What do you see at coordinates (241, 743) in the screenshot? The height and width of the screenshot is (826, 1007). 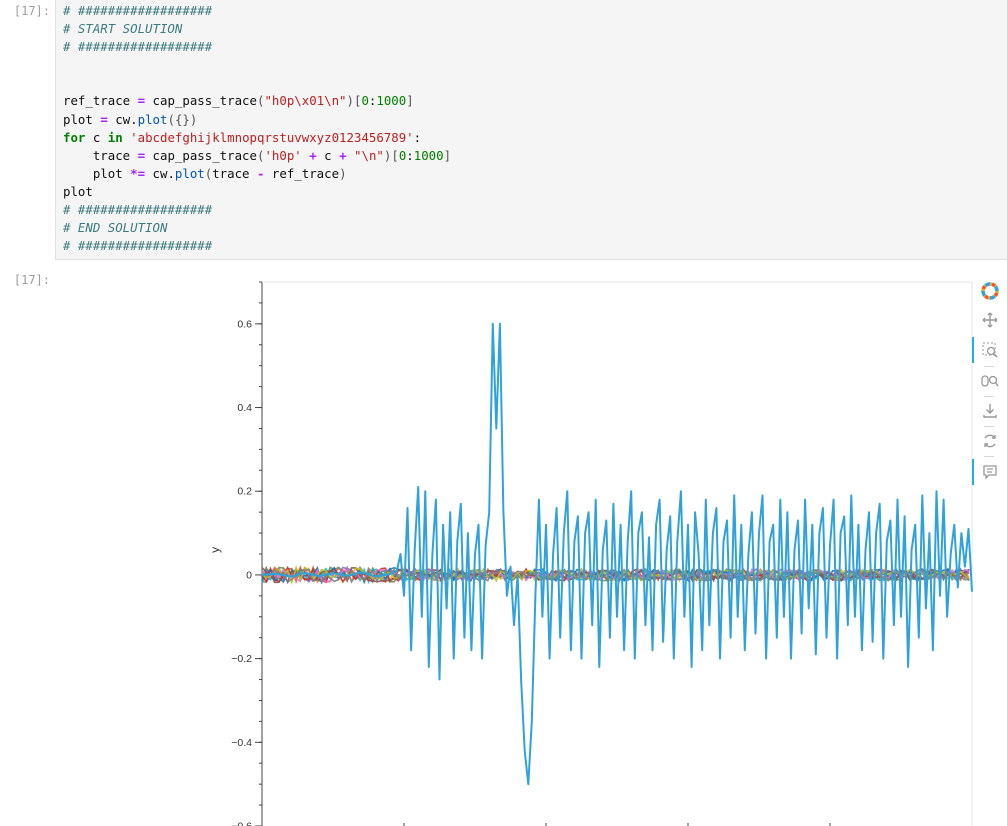 I see `y-tick-label: −0.4` at bounding box center [241, 743].